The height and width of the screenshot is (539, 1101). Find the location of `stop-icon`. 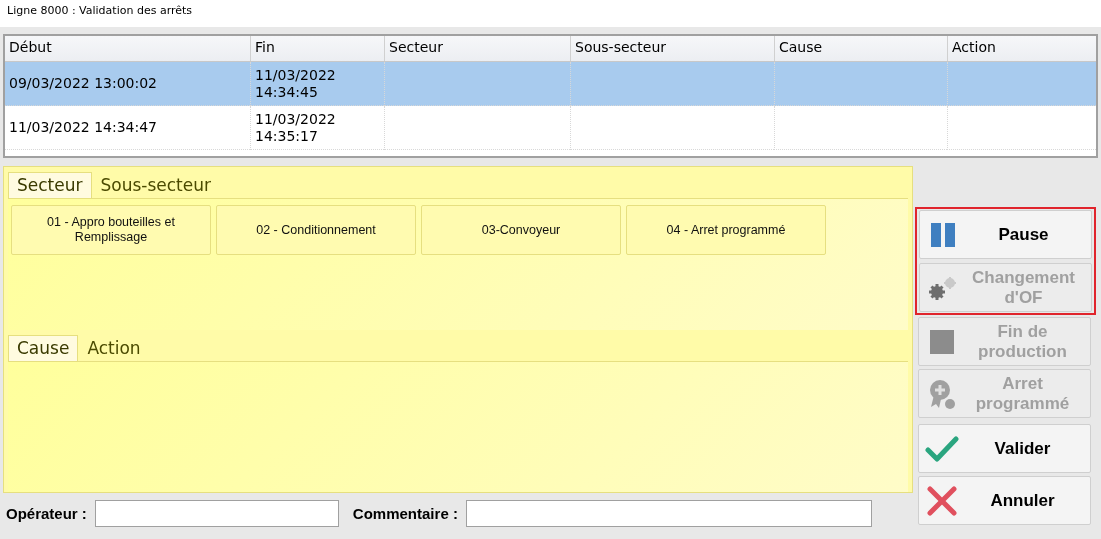

stop-icon is located at coordinates (942, 341).